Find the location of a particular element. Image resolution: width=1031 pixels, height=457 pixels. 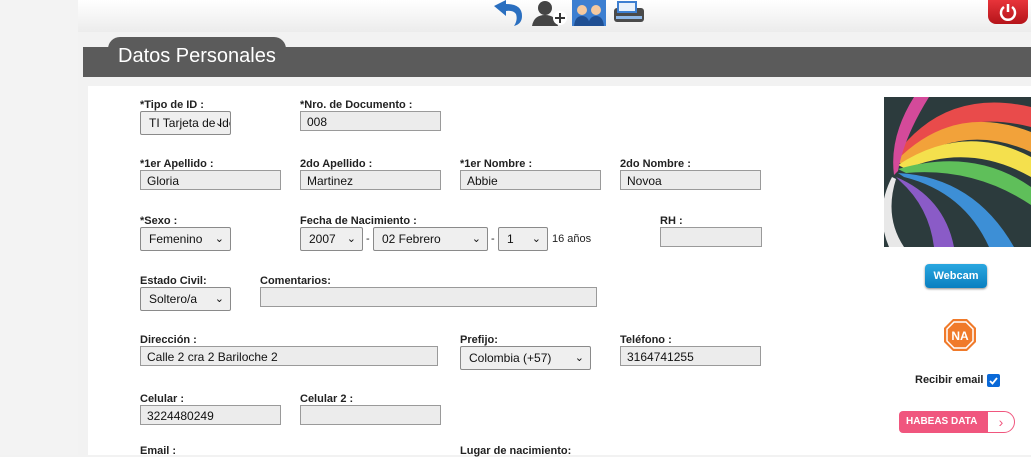

check-icon is located at coordinates (993, 381).